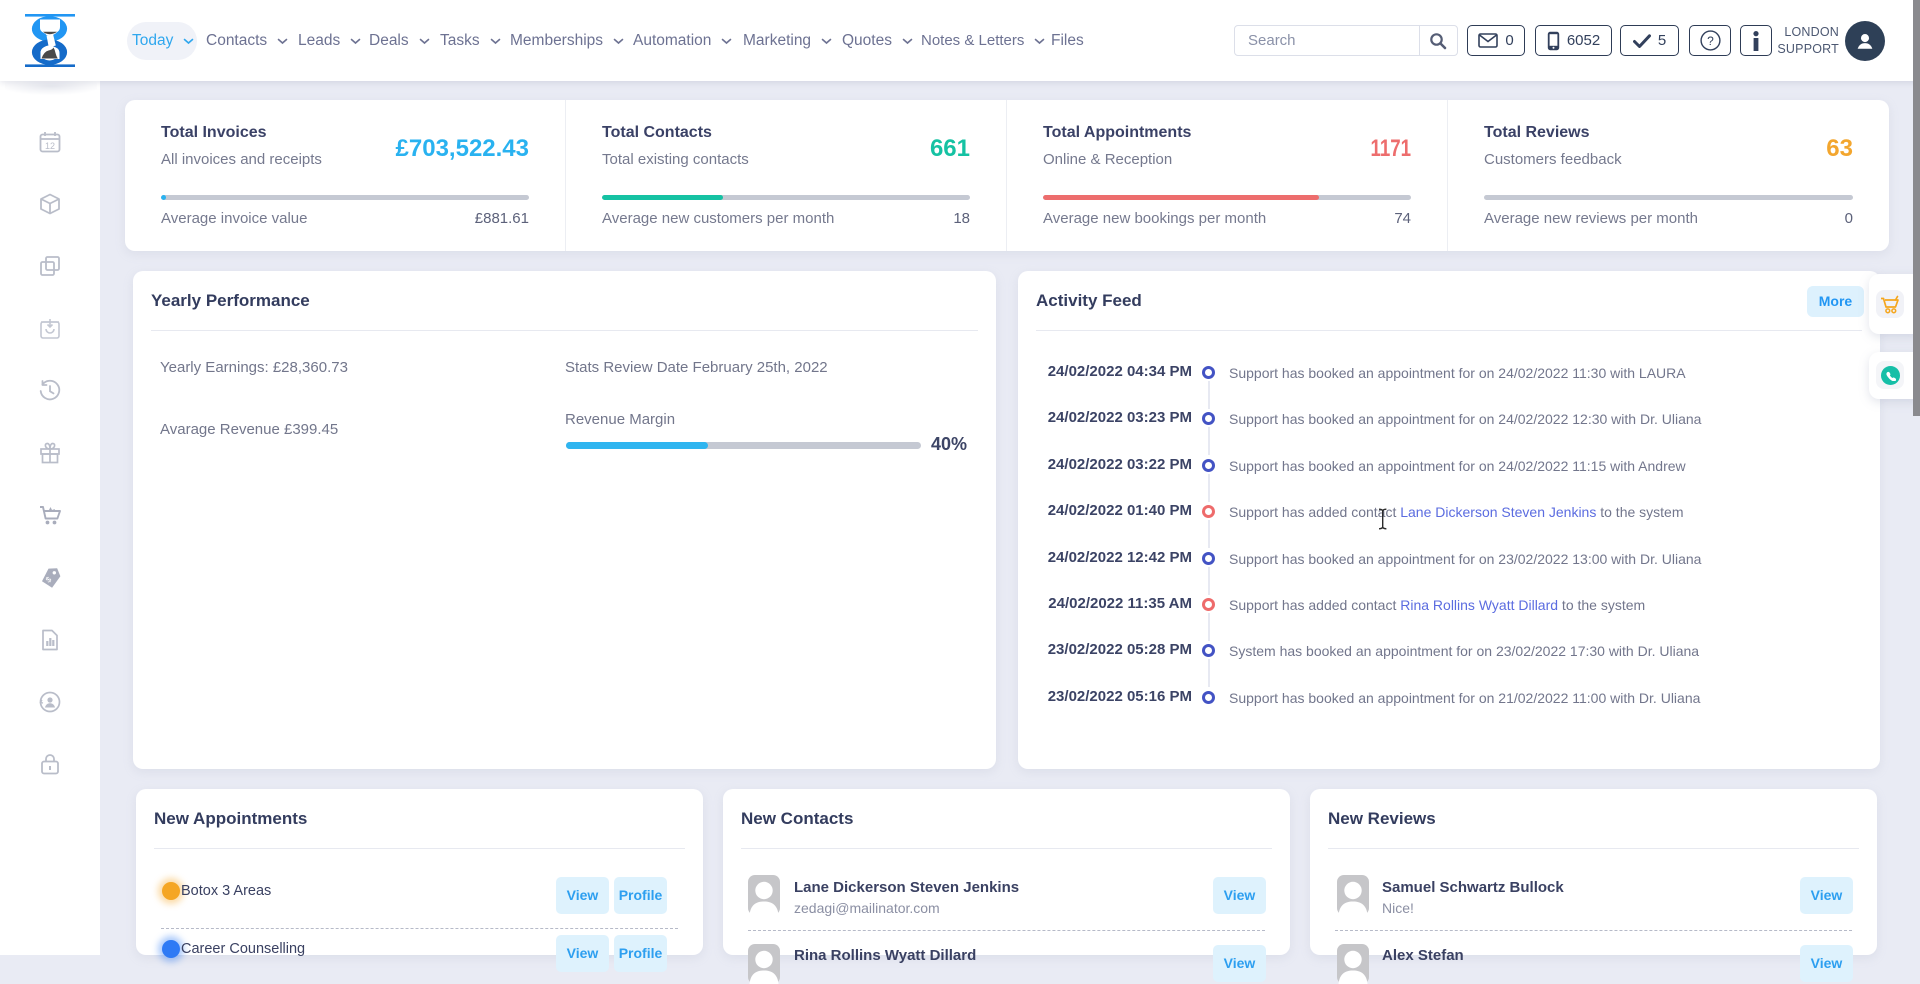  I want to click on svg-text: 12, so click(50, 146).